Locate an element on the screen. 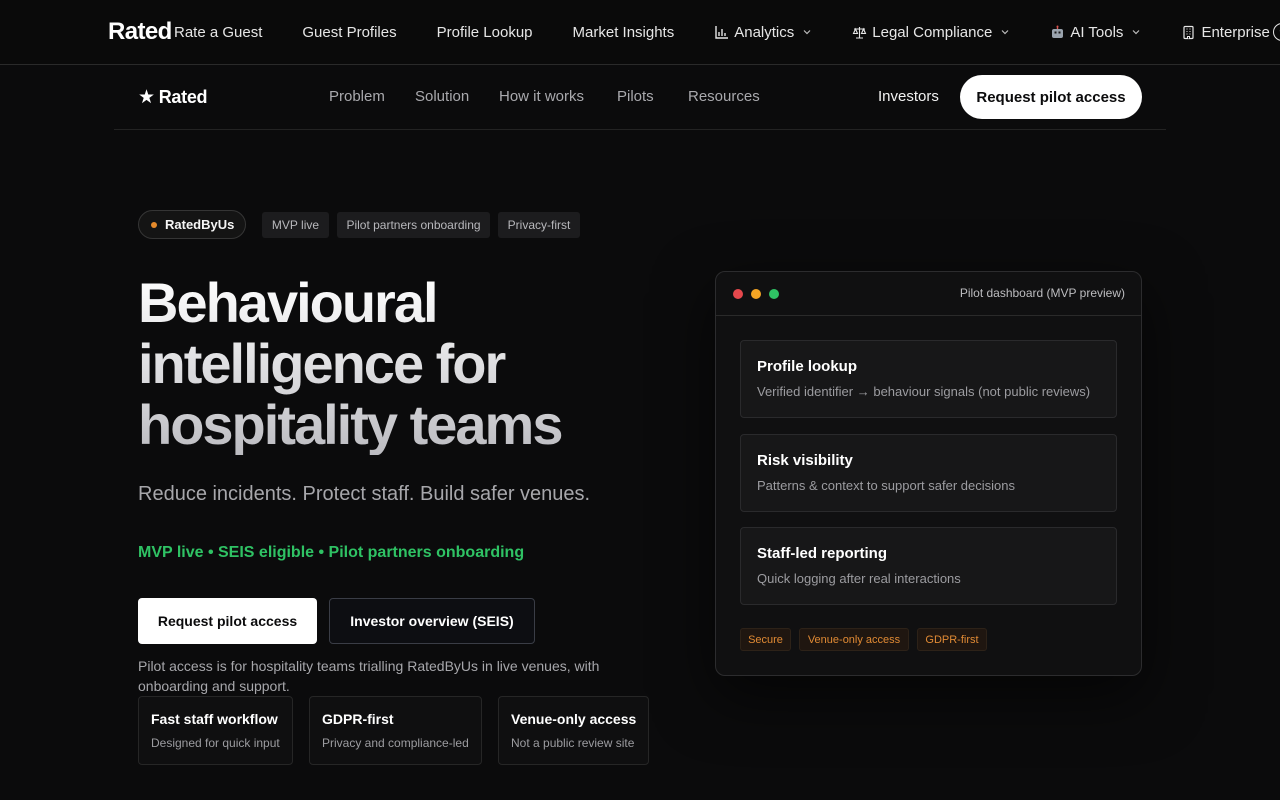  status-dot-icon is located at coordinates (154, 224).